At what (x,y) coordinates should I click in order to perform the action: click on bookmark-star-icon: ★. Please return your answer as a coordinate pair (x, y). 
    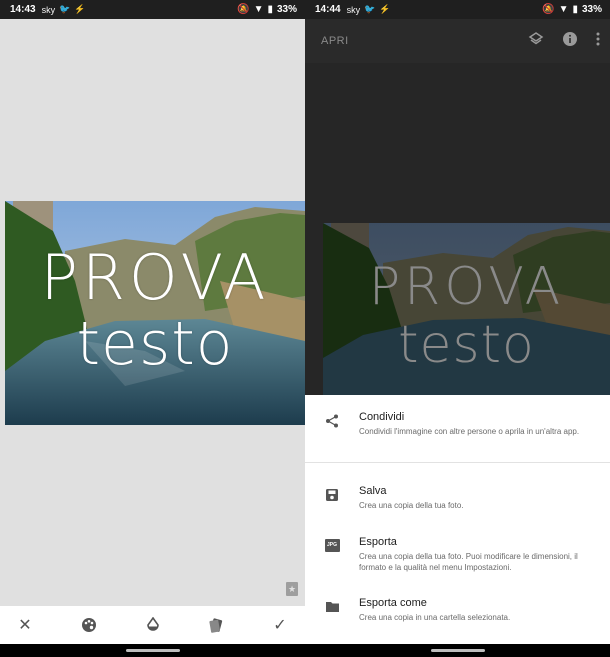
    Looking at the image, I should click on (292, 589).